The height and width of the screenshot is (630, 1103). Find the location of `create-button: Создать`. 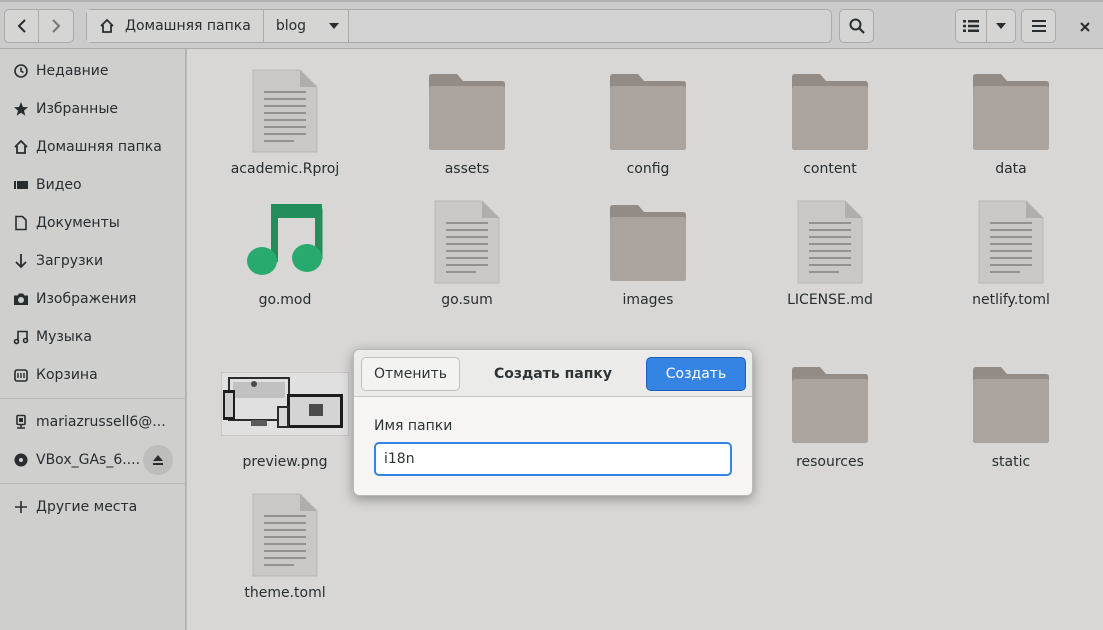

create-button: Создать is located at coordinates (696, 374).